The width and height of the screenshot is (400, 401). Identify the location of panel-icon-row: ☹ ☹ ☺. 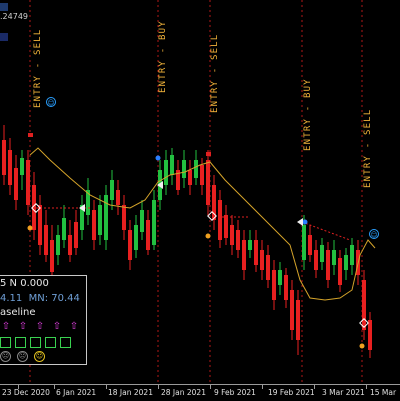
(22, 356).